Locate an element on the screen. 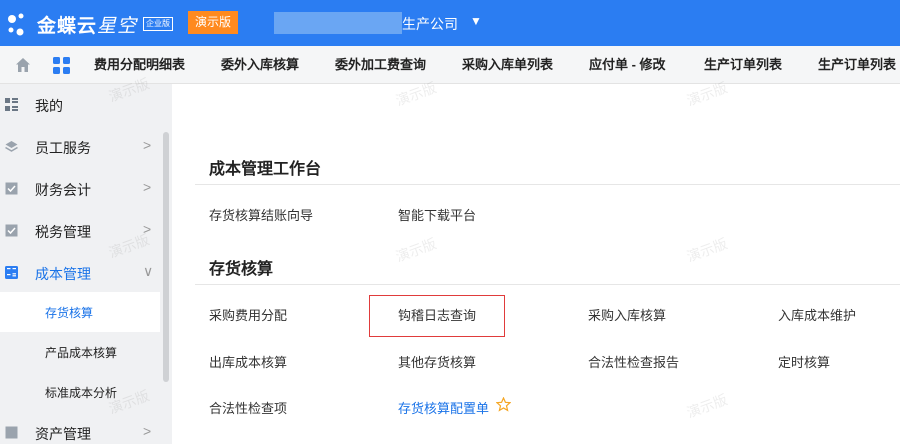 This screenshot has width=900, height=444. sidebar-item-label: 税务管理 is located at coordinates (63, 232).